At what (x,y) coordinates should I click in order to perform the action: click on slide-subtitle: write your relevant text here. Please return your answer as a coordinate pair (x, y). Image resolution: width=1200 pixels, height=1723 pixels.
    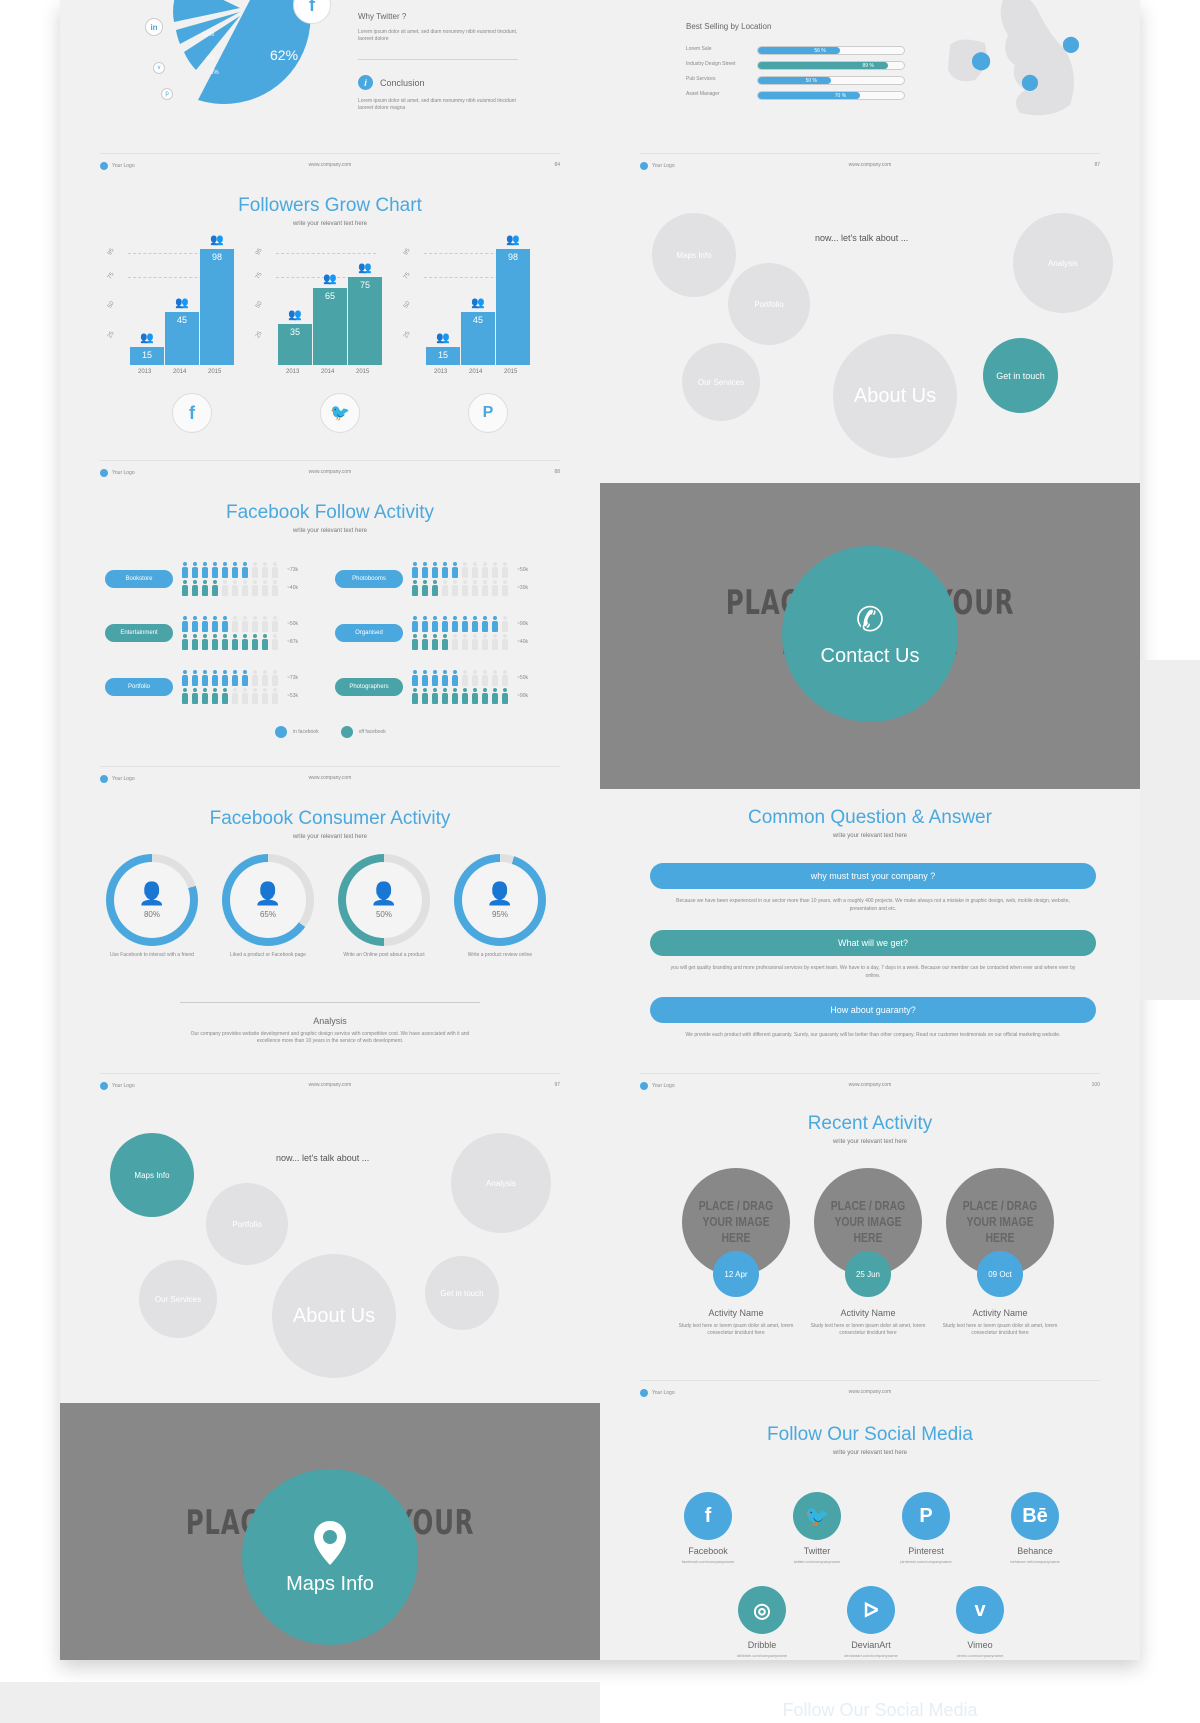
    Looking at the image, I should click on (330, 224).